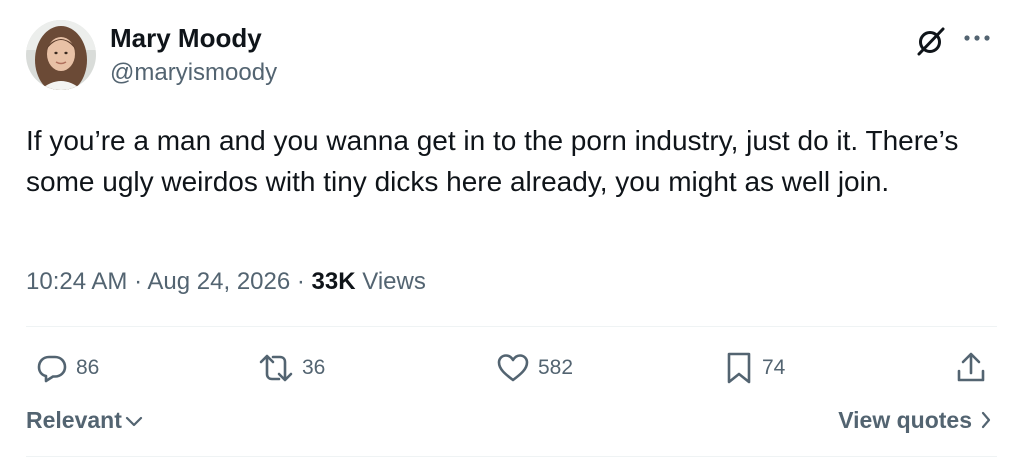  I want to click on post-meta: 10:24 AM · Aug 24, 2026 · 33K Views, so click(226, 282).